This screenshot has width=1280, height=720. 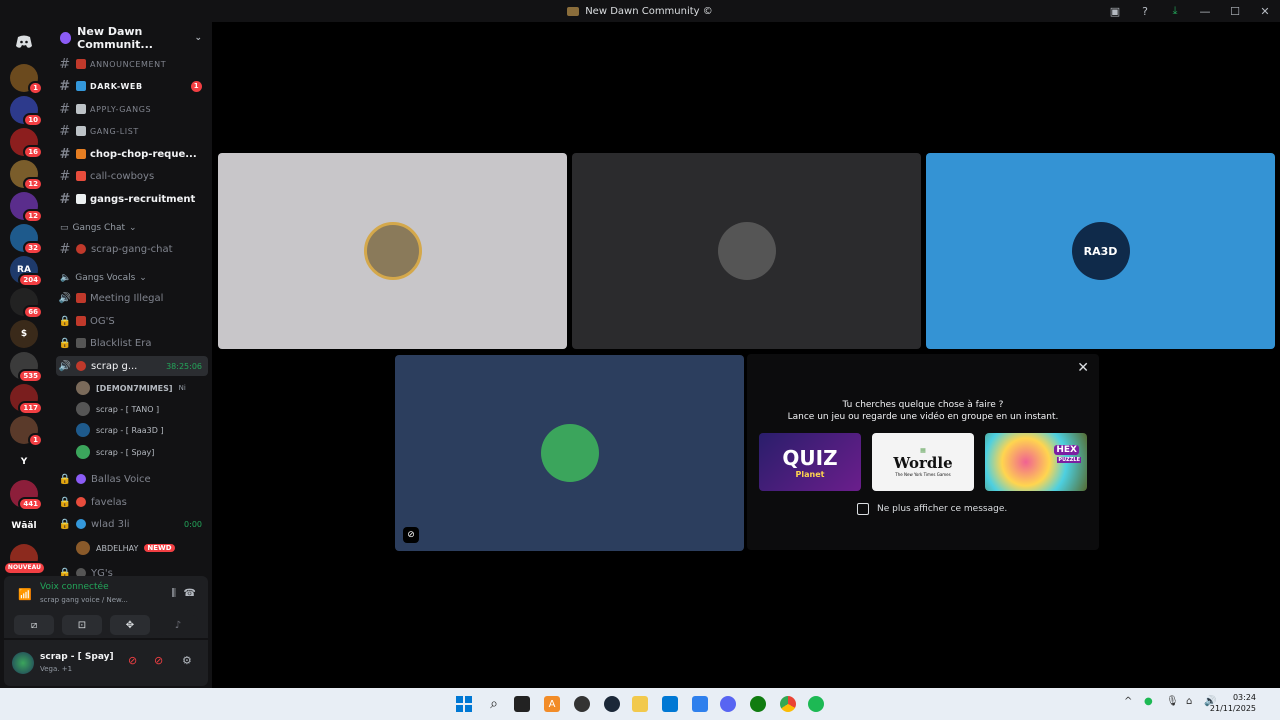 I want to click on gear-icon: ⚙, so click(x=187, y=660).